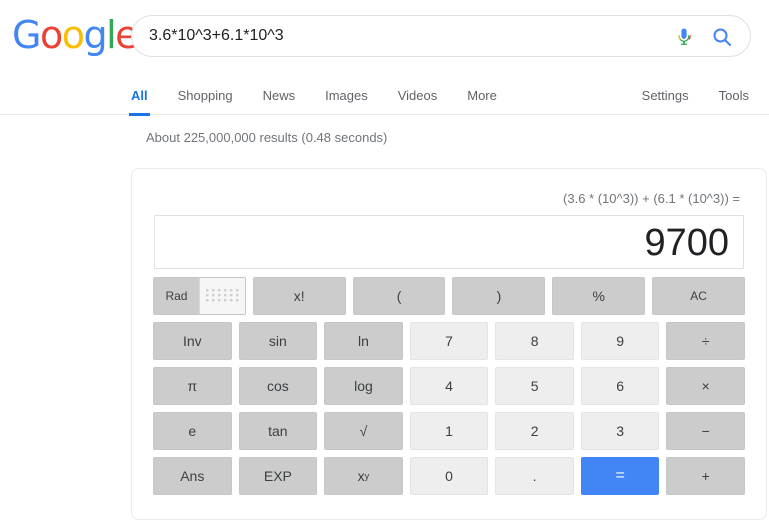  What do you see at coordinates (620, 476) in the screenshot?
I see `key-equals: =` at bounding box center [620, 476].